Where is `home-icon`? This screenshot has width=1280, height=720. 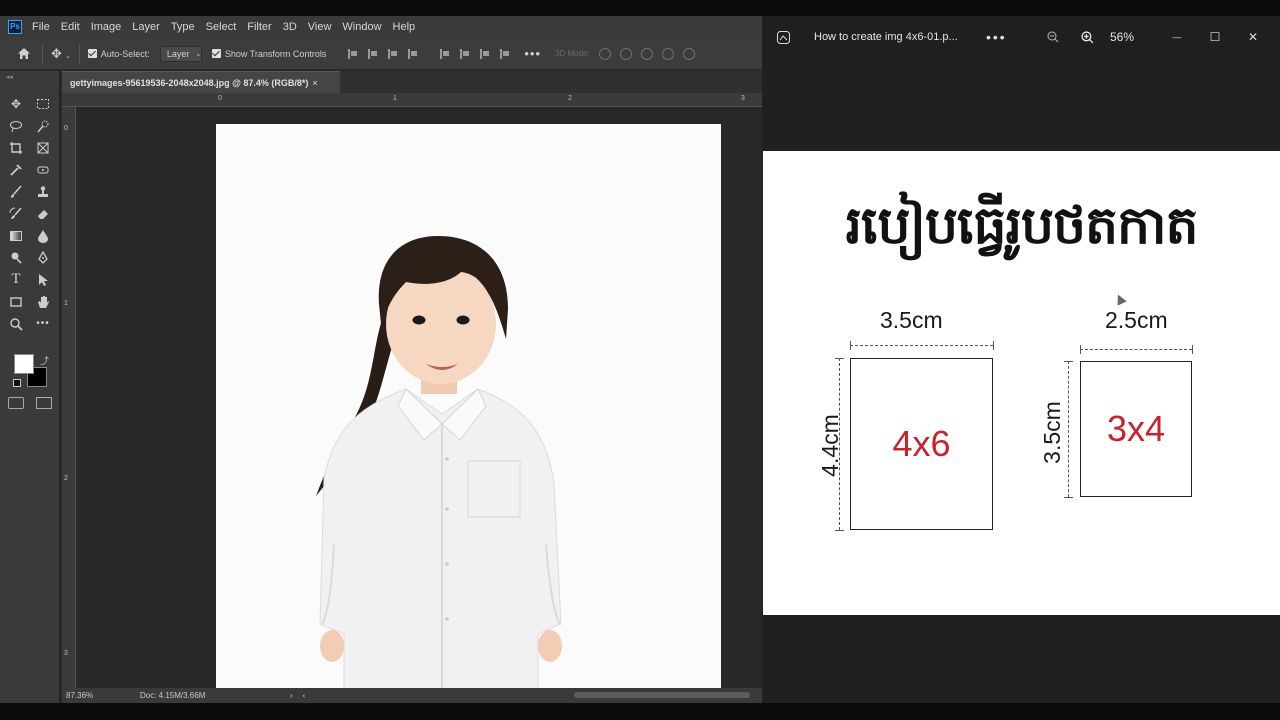
home-icon is located at coordinates (24, 54).